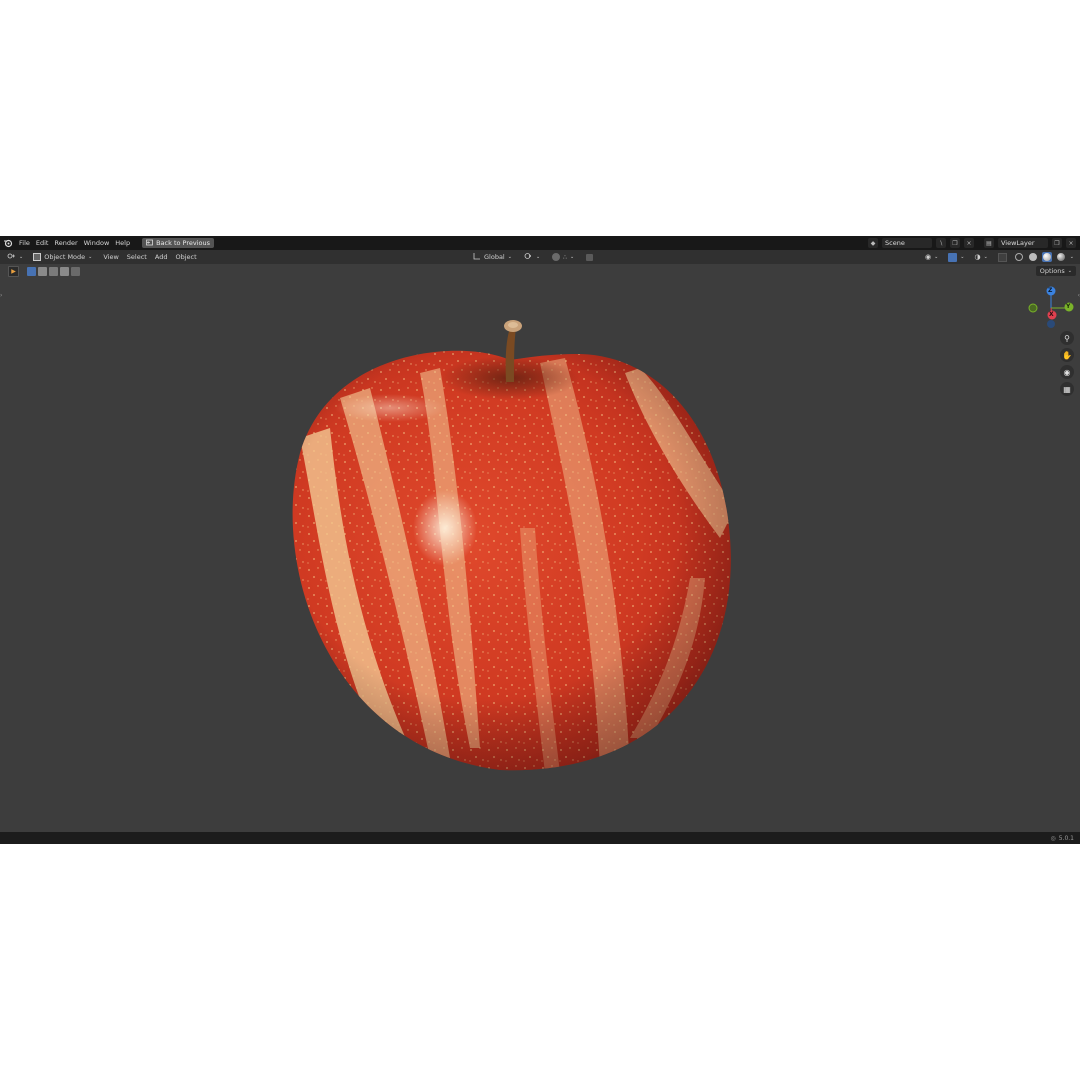 The width and height of the screenshot is (1080, 1080). What do you see at coordinates (1050, 290) in the screenshot?
I see `gizmo-axis-z-label: Z` at bounding box center [1050, 290].